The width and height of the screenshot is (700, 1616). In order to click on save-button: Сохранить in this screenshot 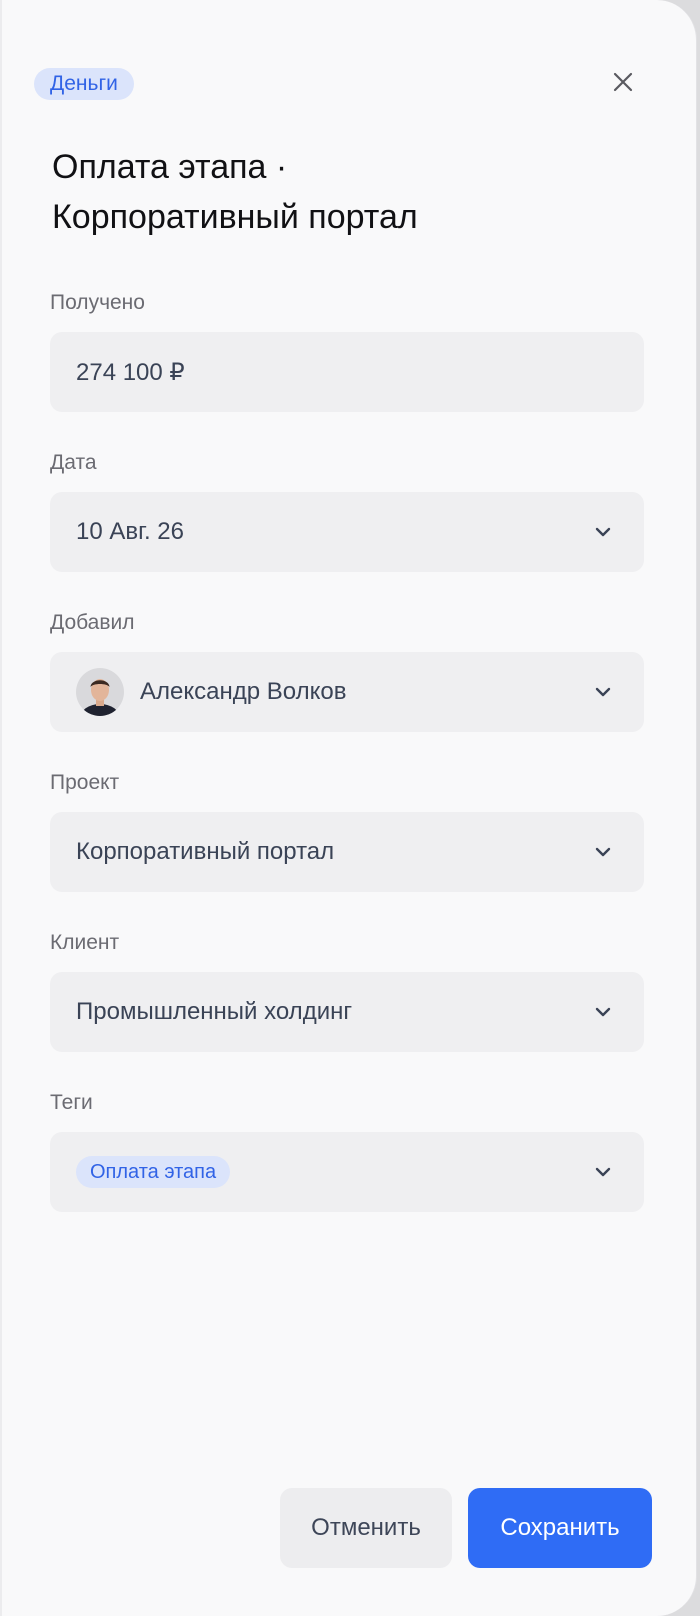, I will do `click(560, 1528)`.